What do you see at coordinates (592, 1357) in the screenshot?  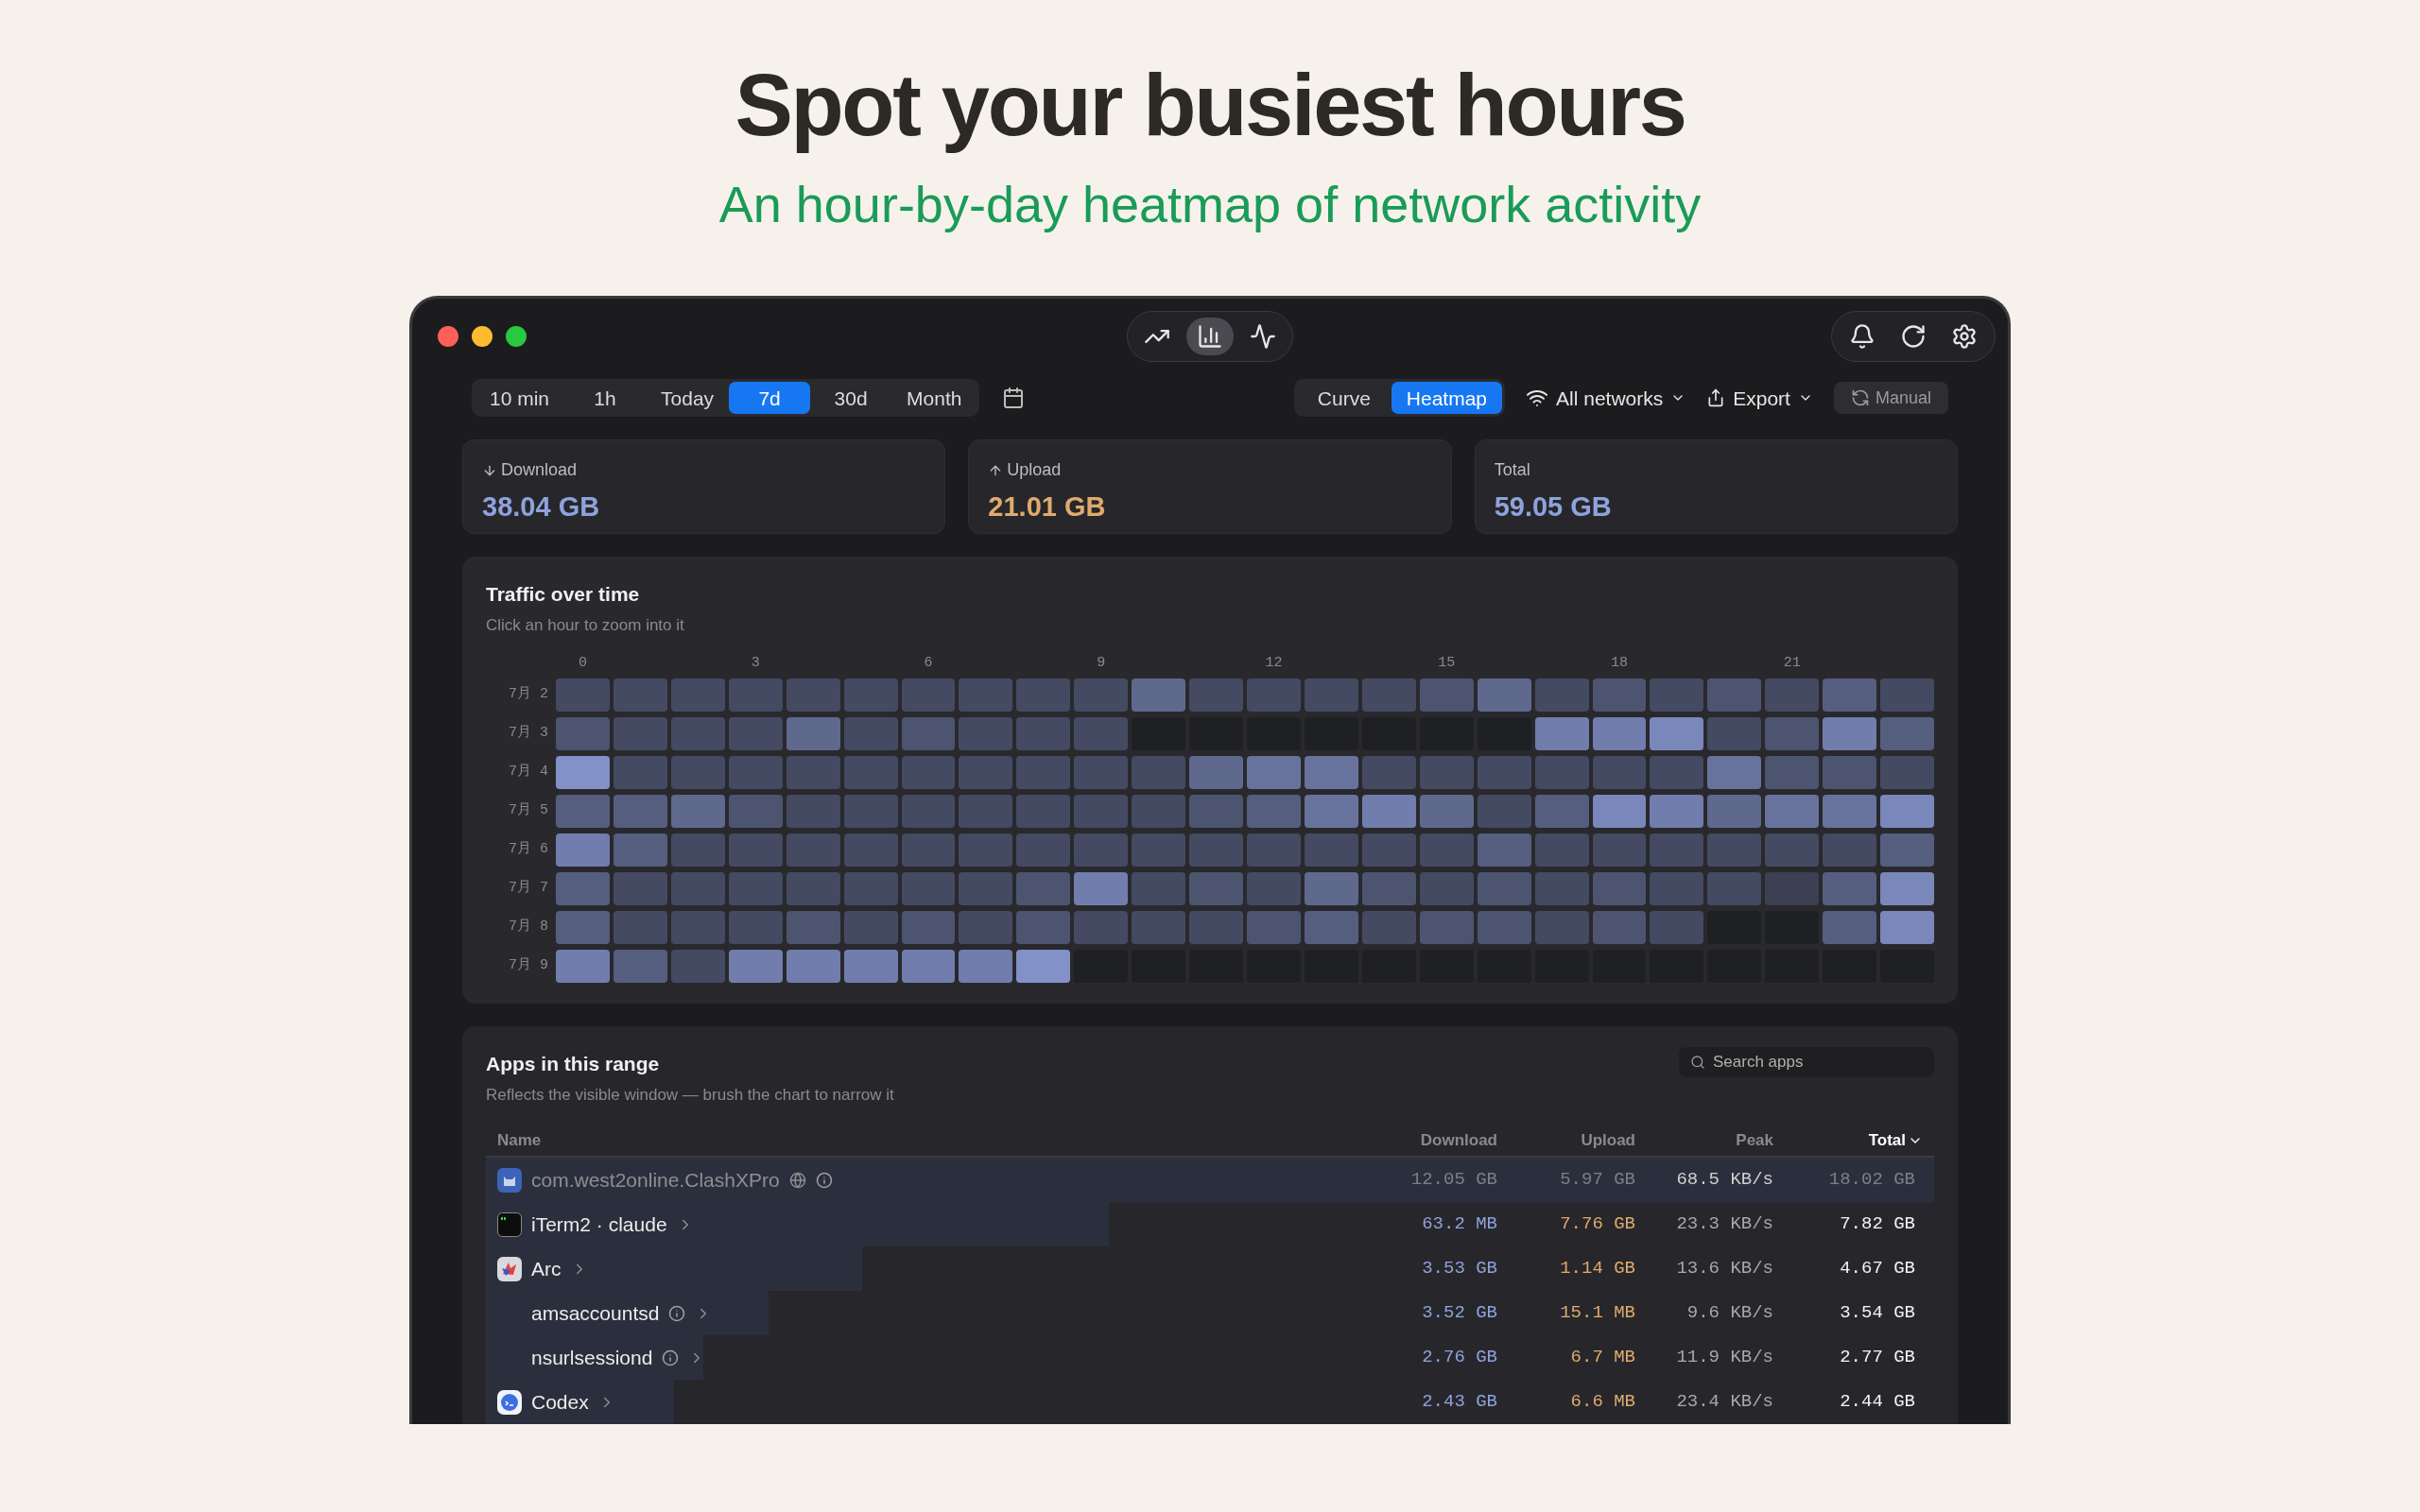 I see `app-name: nsurlsessiond` at bounding box center [592, 1357].